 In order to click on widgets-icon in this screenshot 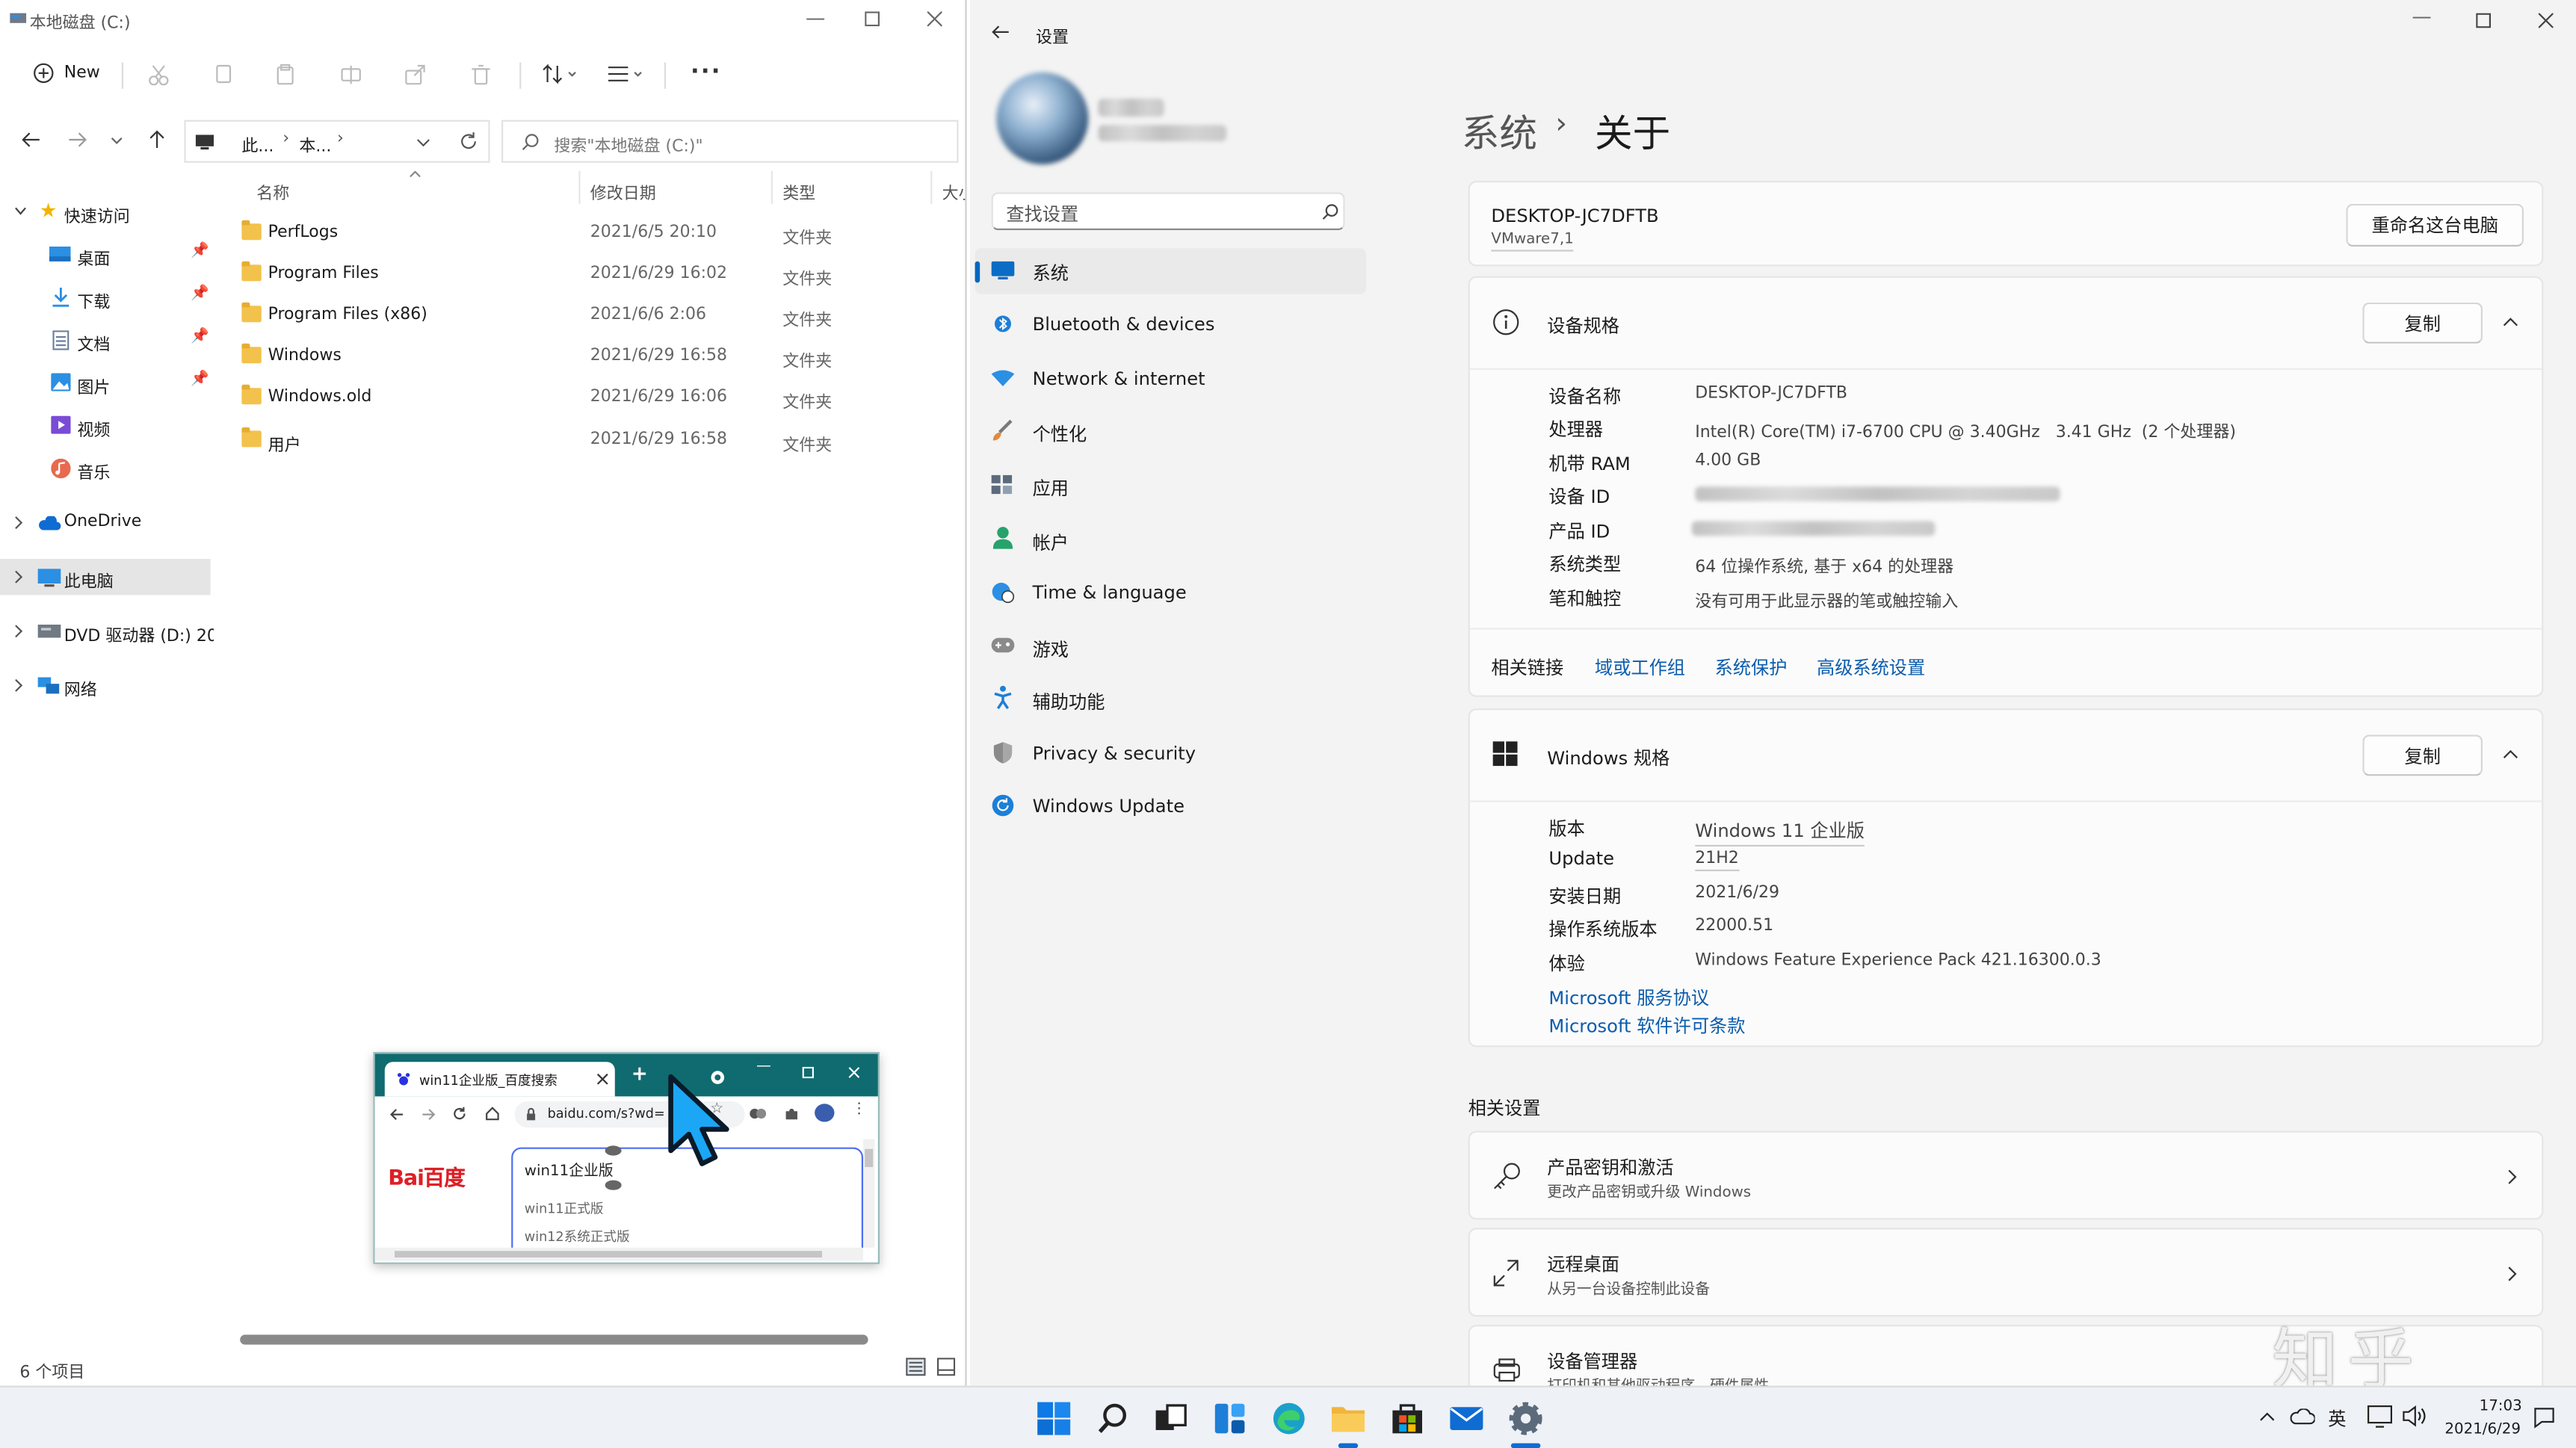, I will do `click(1229, 1418)`.